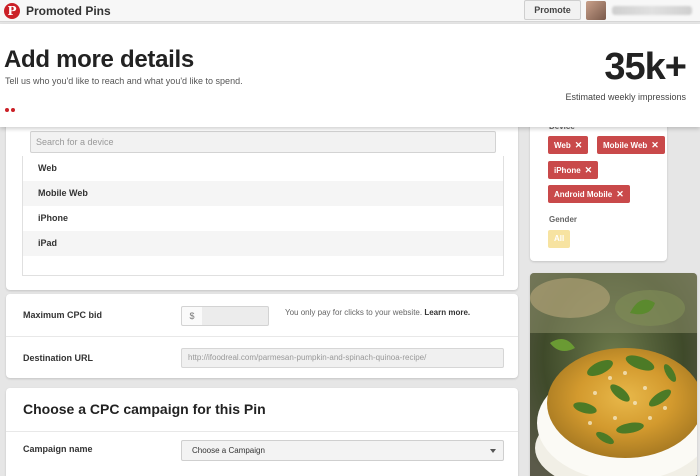 The image size is (700, 476). What do you see at coordinates (596, 10) in the screenshot?
I see `avatar` at bounding box center [596, 10].